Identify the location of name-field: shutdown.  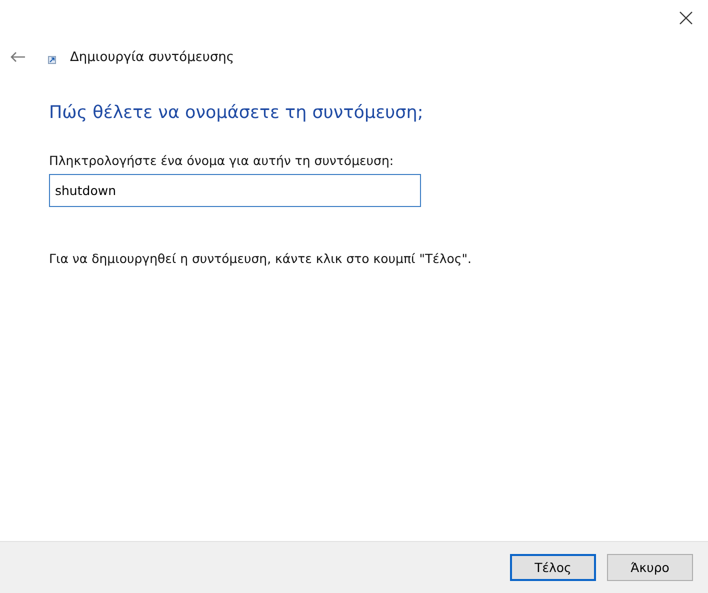
(235, 190).